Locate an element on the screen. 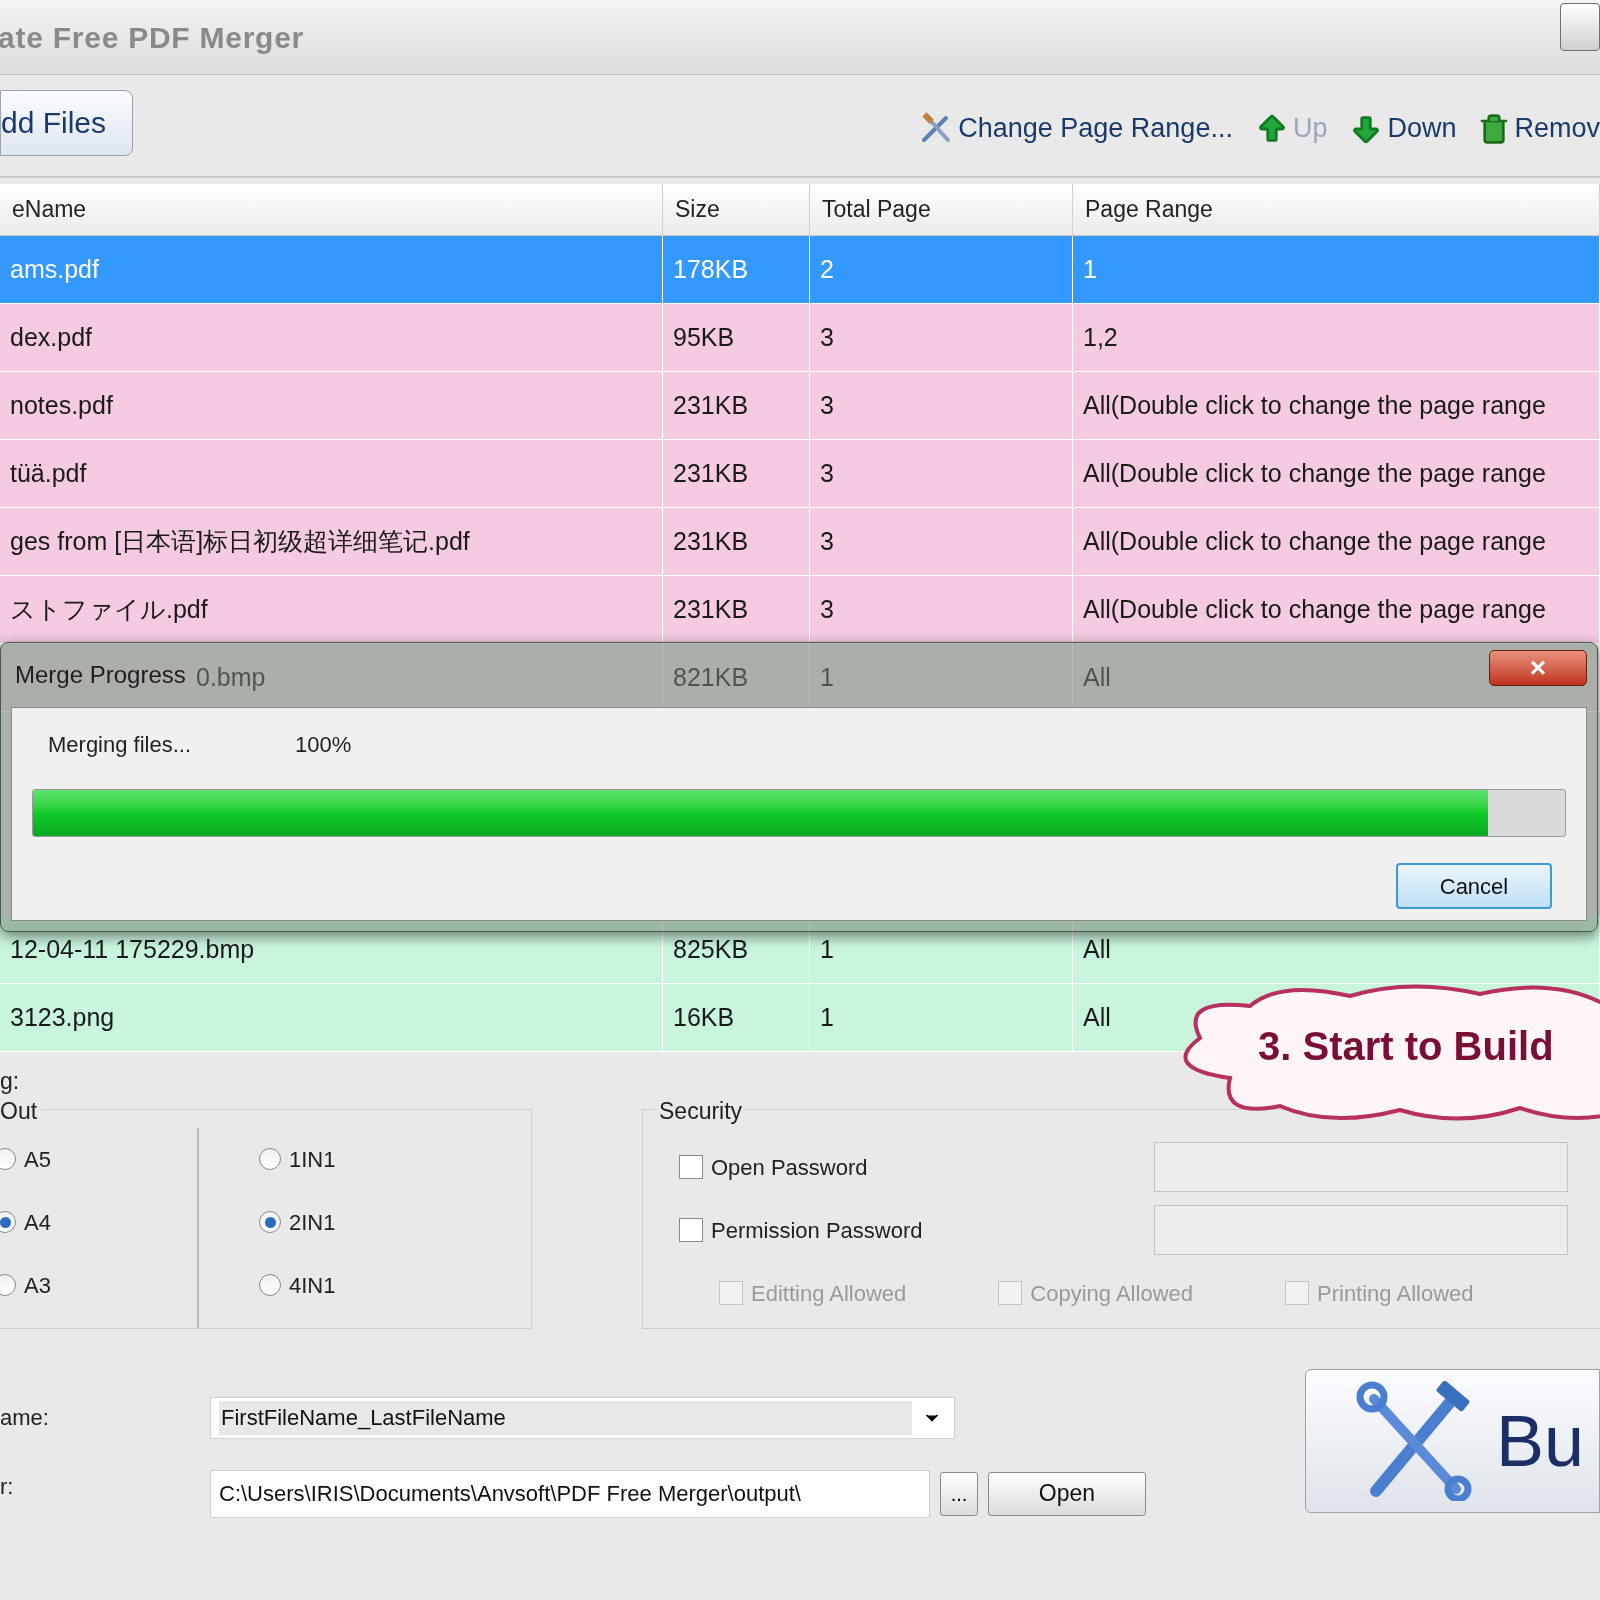 Image resolution: width=1600 pixels, height=1600 pixels. open-button: Open is located at coordinates (1067, 1493).